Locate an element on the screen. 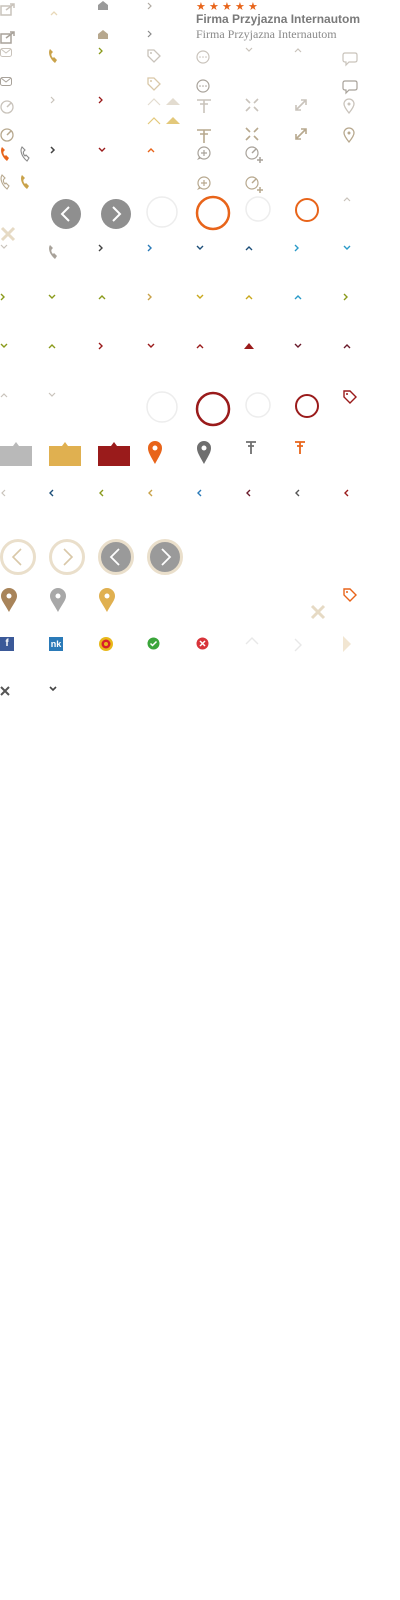 The height and width of the screenshot is (1600, 400). home-icon is located at coordinates (103, 34).